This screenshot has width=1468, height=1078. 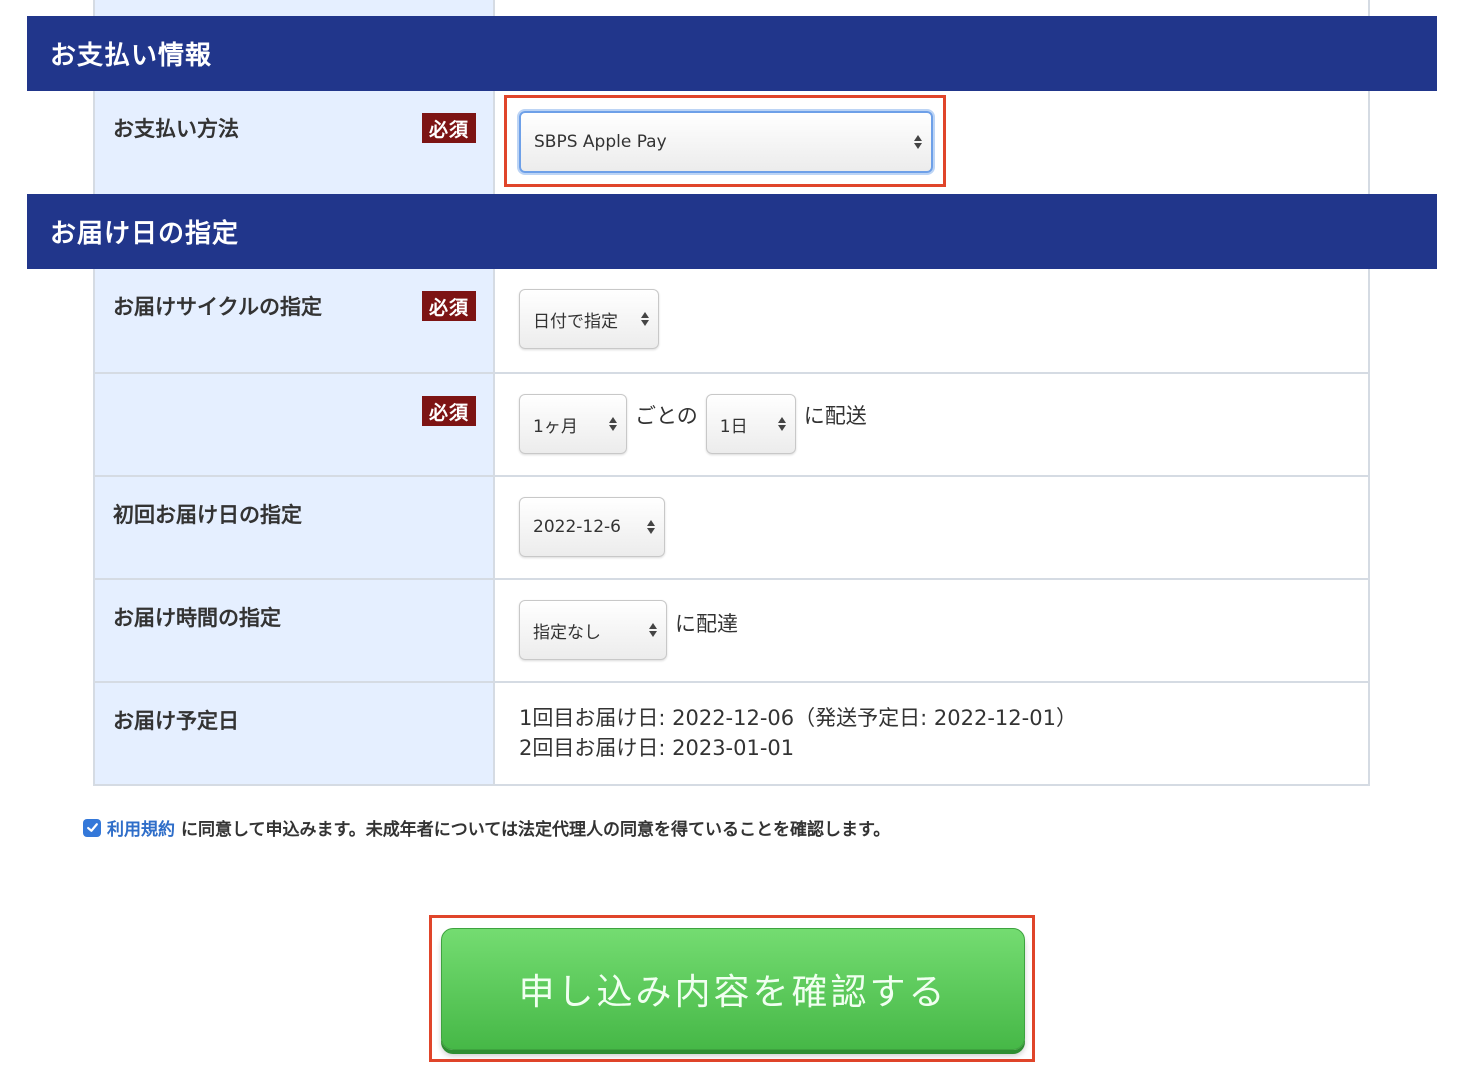 What do you see at coordinates (555, 426) in the screenshot?
I see `interval-months-selected-value: 1ヶ月` at bounding box center [555, 426].